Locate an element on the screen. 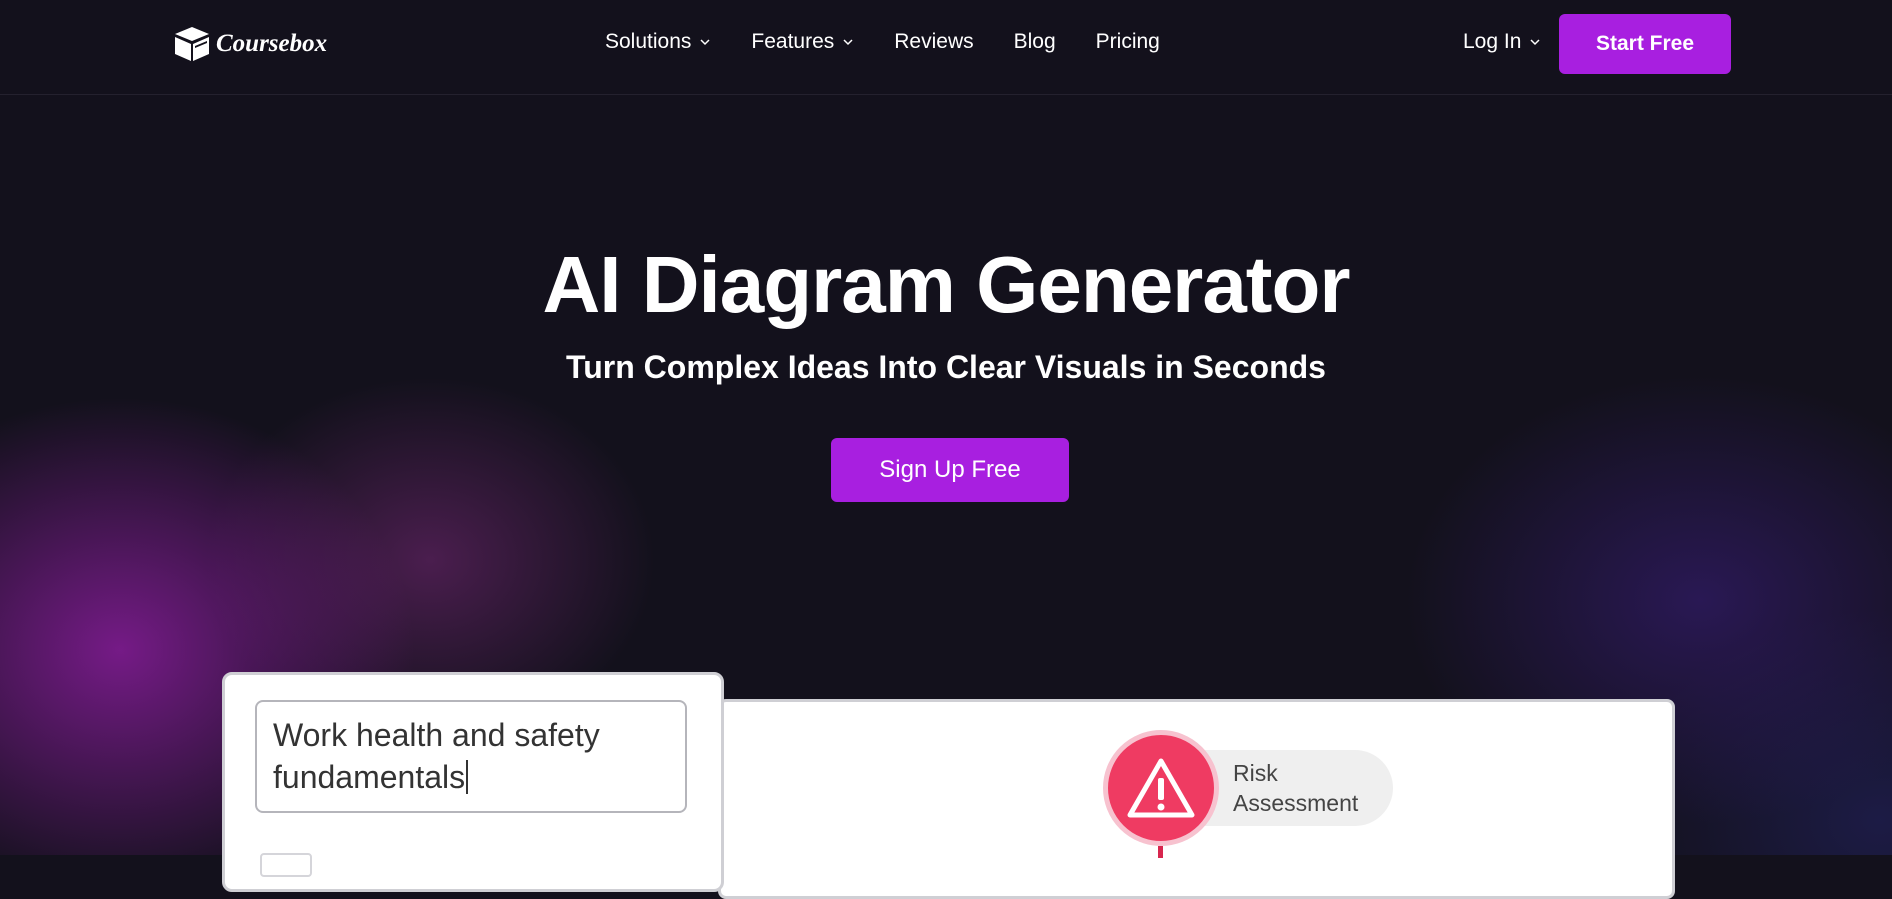 This screenshot has height=899, width=1892. hero-title: AI Diagram Generator is located at coordinates (946, 284).